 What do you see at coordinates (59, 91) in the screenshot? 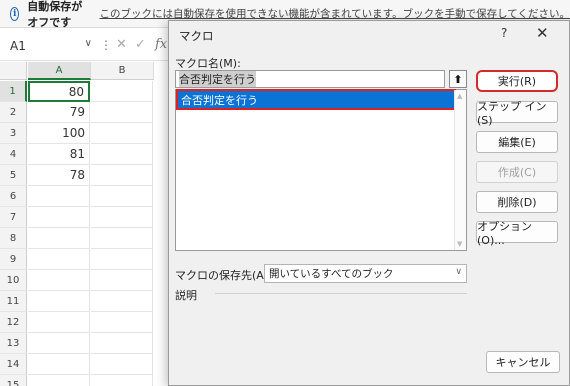
I see `cell-a1: 80` at bounding box center [59, 91].